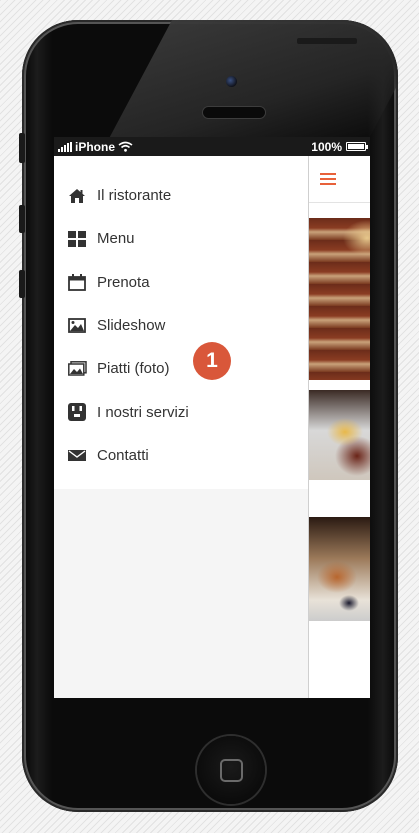  I want to click on battery-percentage: 100%, so click(326, 146).